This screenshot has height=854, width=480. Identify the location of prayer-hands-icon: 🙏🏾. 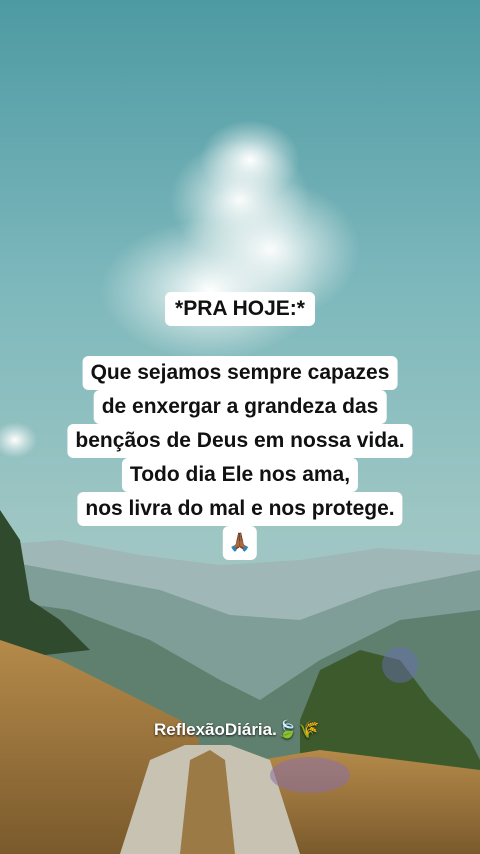
(240, 543).